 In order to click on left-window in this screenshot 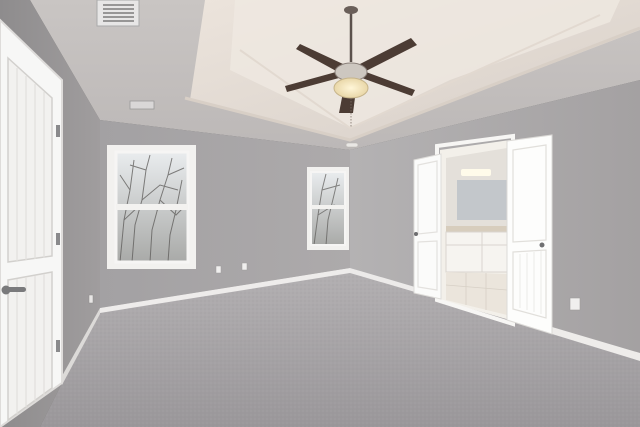, I will do `click(151, 207)`.